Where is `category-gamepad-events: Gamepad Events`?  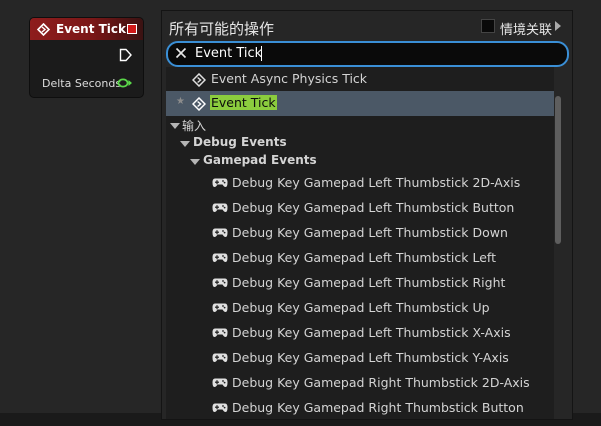 category-gamepad-events: Gamepad Events is located at coordinates (260, 160).